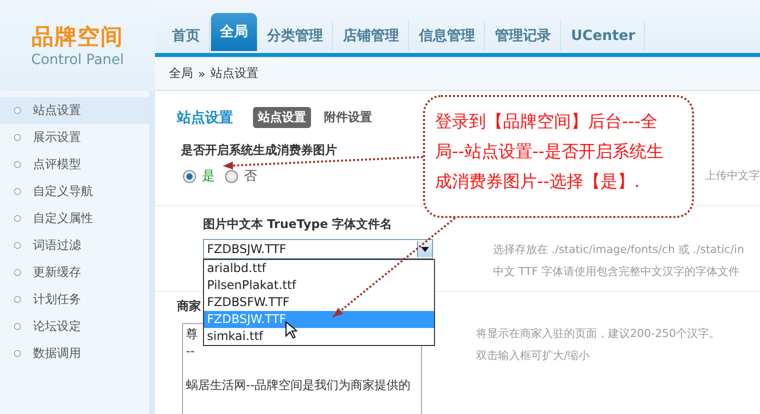 The width and height of the screenshot is (760, 414). What do you see at coordinates (371, 36) in the screenshot?
I see `nav-tab: 店铺管理` at bounding box center [371, 36].